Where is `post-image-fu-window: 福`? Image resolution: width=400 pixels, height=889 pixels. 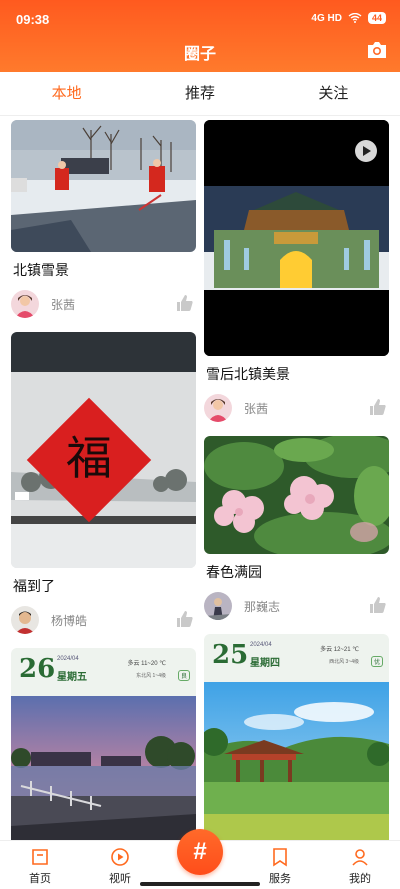 post-image-fu-window: 福 is located at coordinates (103, 450).